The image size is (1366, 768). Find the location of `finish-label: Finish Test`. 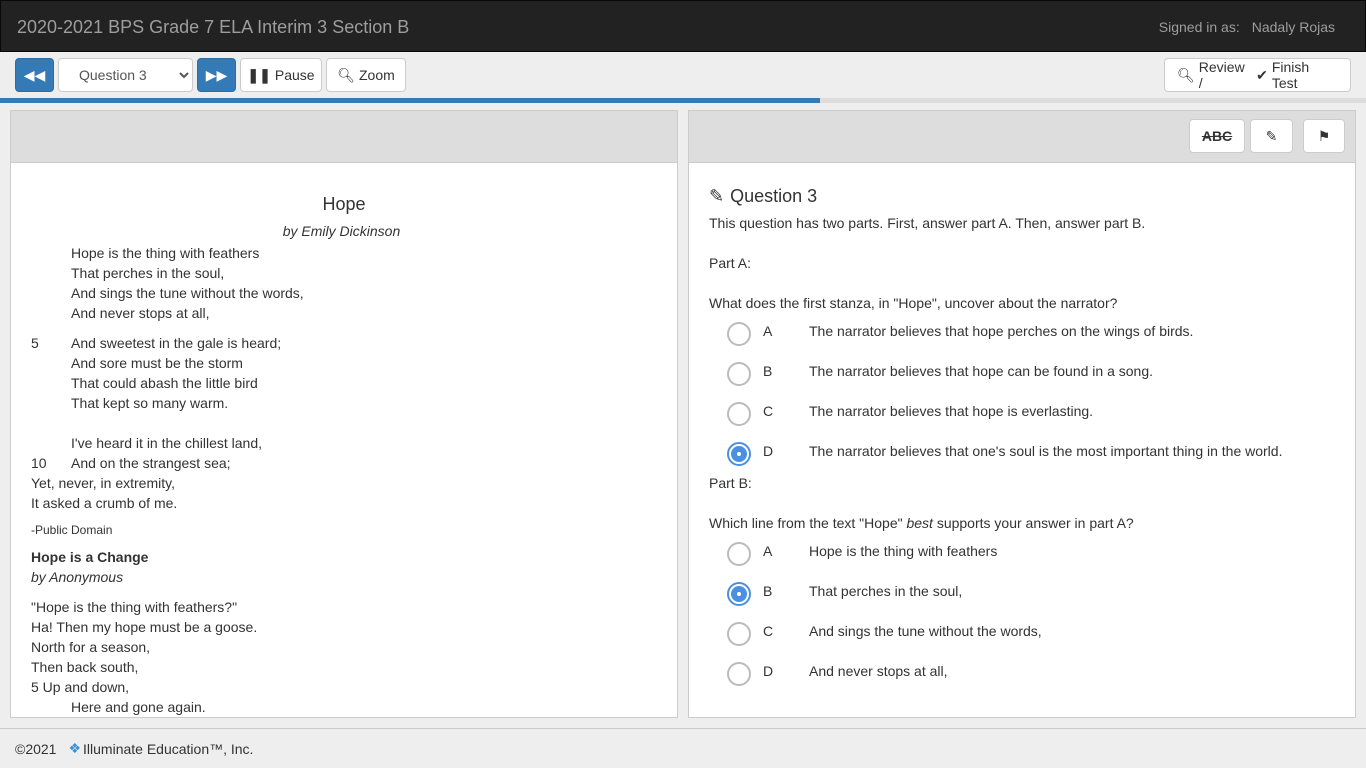

finish-label: Finish Test is located at coordinates (1290, 75).